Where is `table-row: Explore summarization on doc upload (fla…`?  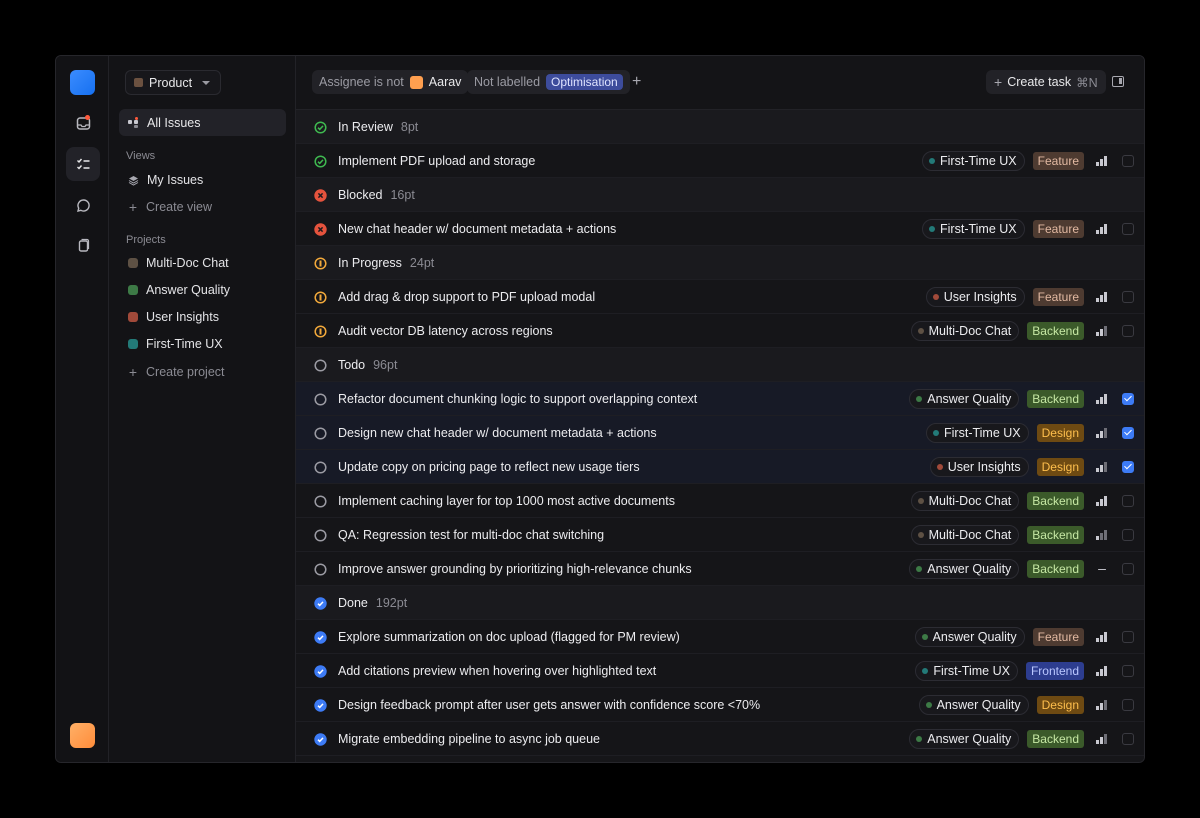
table-row: Explore summarization on doc upload (fla… is located at coordinates (720, 637).